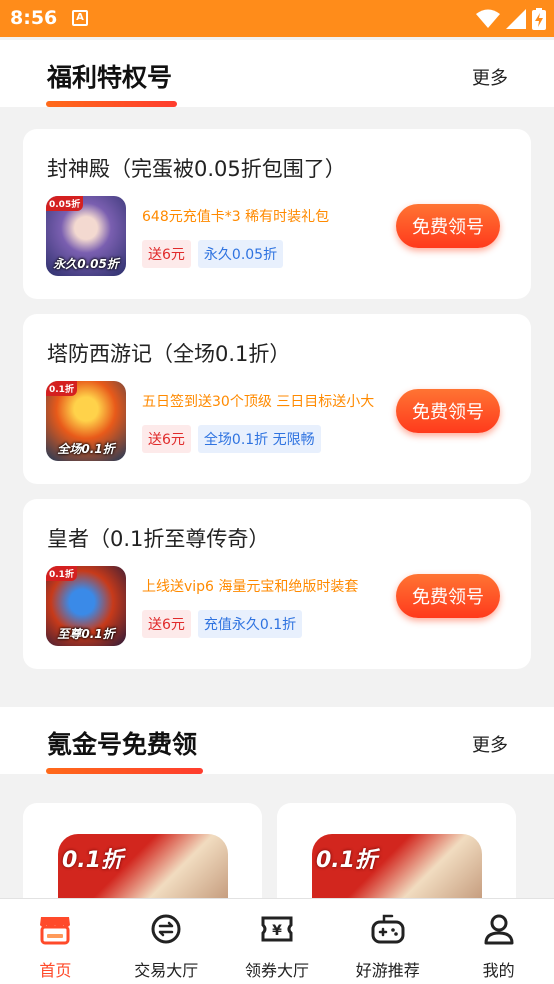  I want to click on thumb-badge: 0.05折, so click(65, 203).